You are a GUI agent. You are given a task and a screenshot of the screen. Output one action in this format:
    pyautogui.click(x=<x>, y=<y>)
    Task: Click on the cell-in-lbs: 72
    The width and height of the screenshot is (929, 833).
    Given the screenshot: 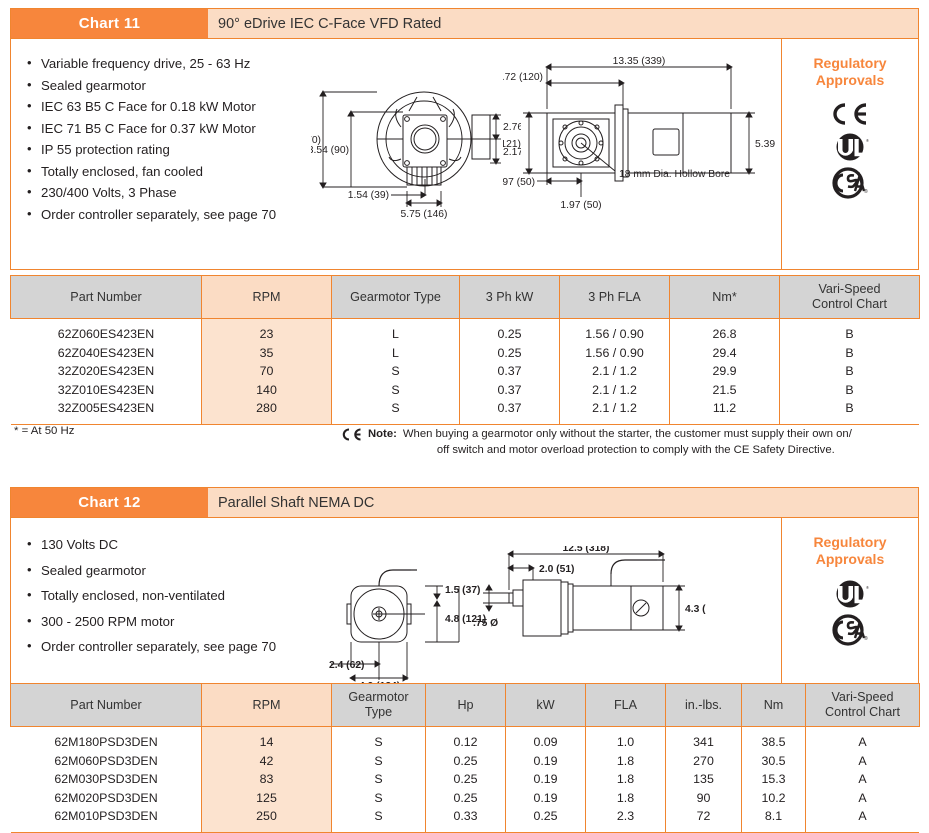 What is the action you would take?
    pyautogui.click(x=703, y=820)
    